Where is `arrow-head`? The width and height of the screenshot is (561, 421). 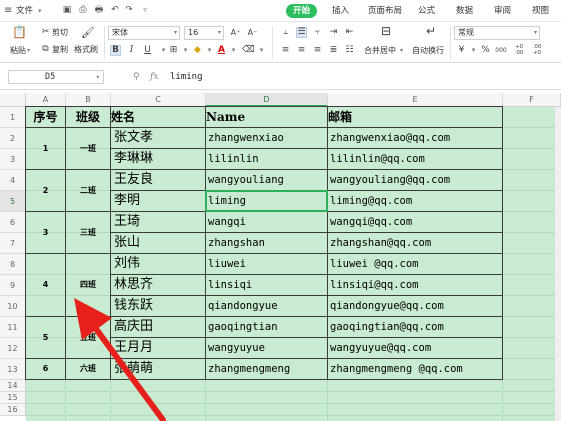 arrow-head is located at coordinates (93, 319).